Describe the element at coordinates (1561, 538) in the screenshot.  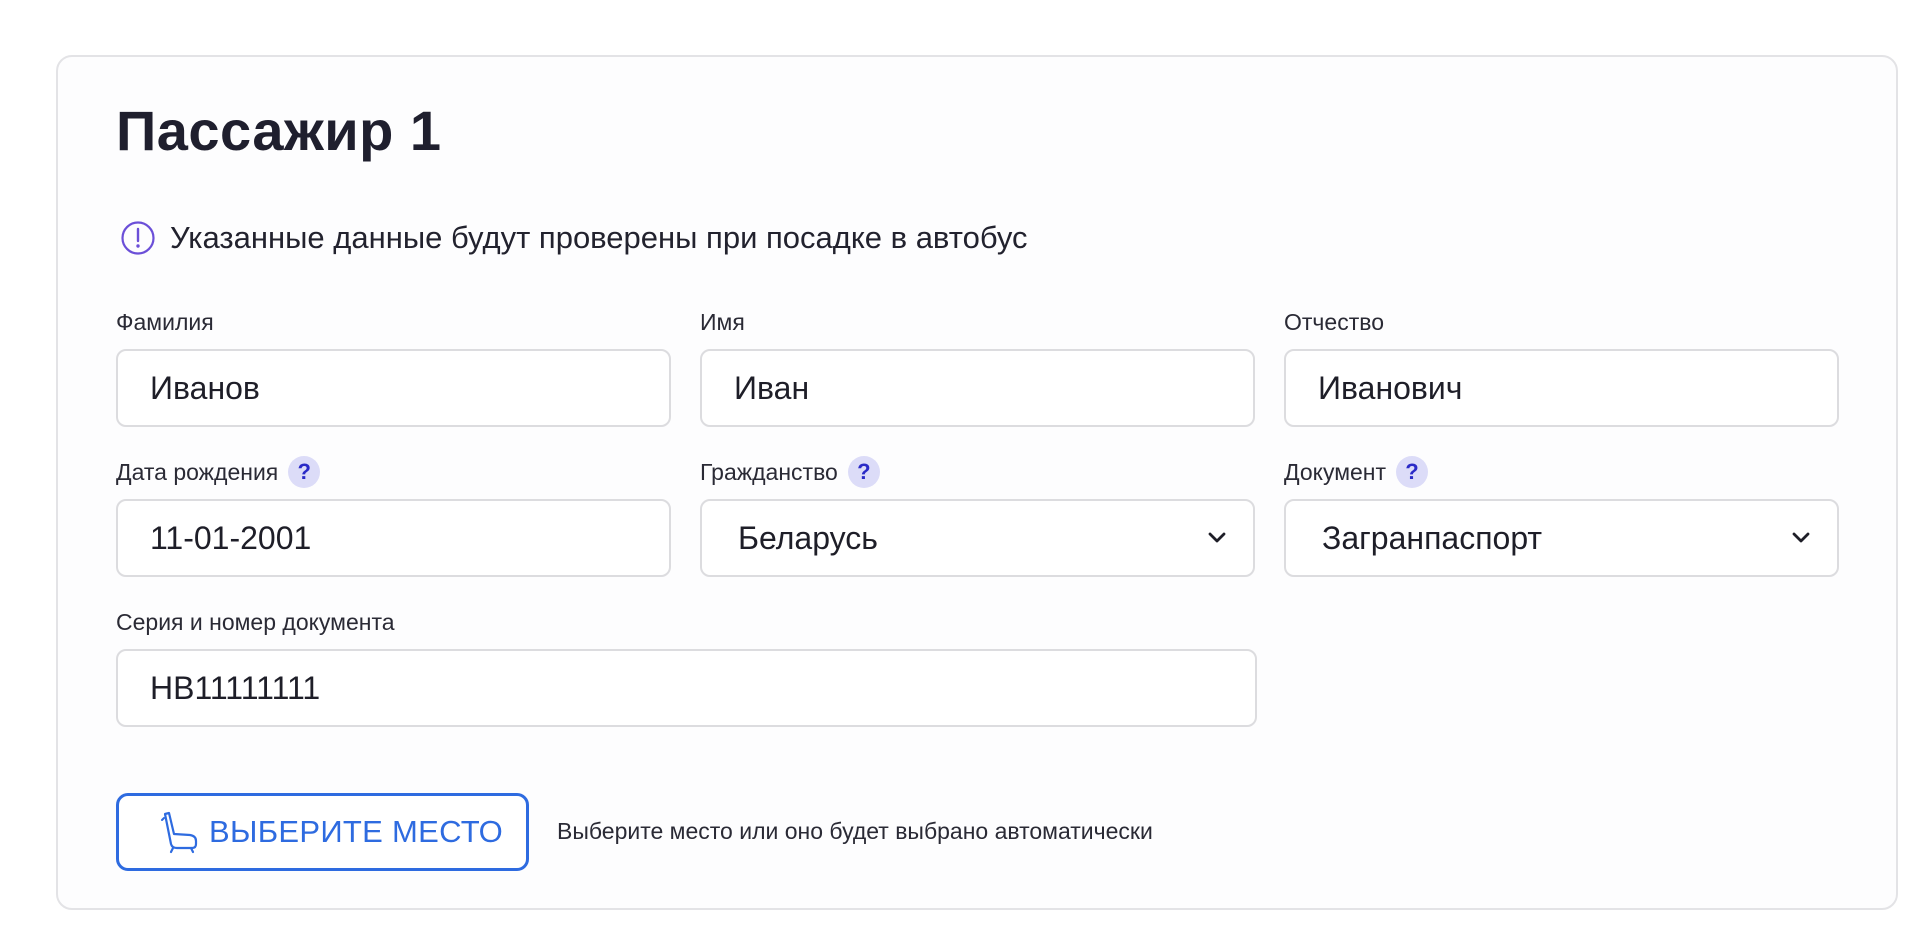
I see `document-select: Загранпаспорт` at that location.